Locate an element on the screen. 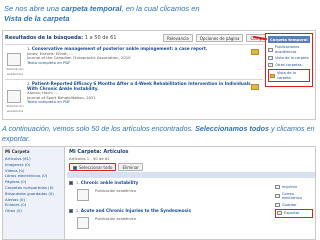  caption-top-bold: carpeta temporal is located at coordinates (91, 8).